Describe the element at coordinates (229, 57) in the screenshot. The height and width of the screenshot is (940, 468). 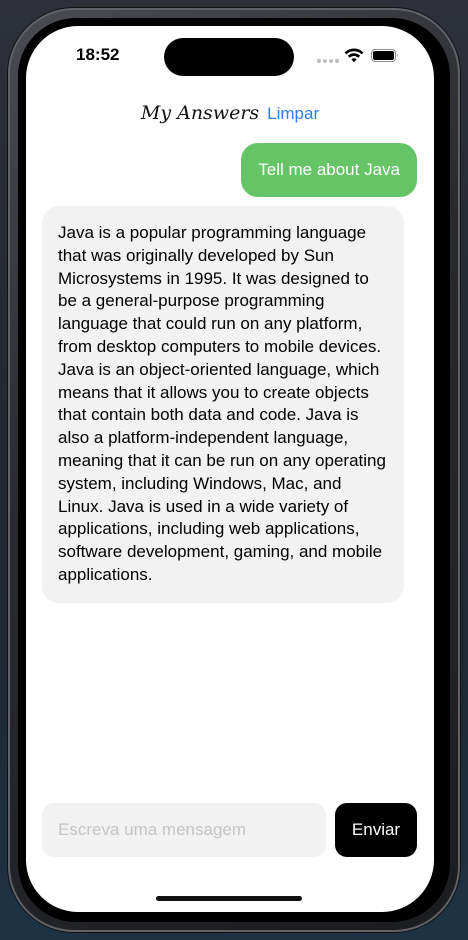
I see `dynamic-island` at that location.